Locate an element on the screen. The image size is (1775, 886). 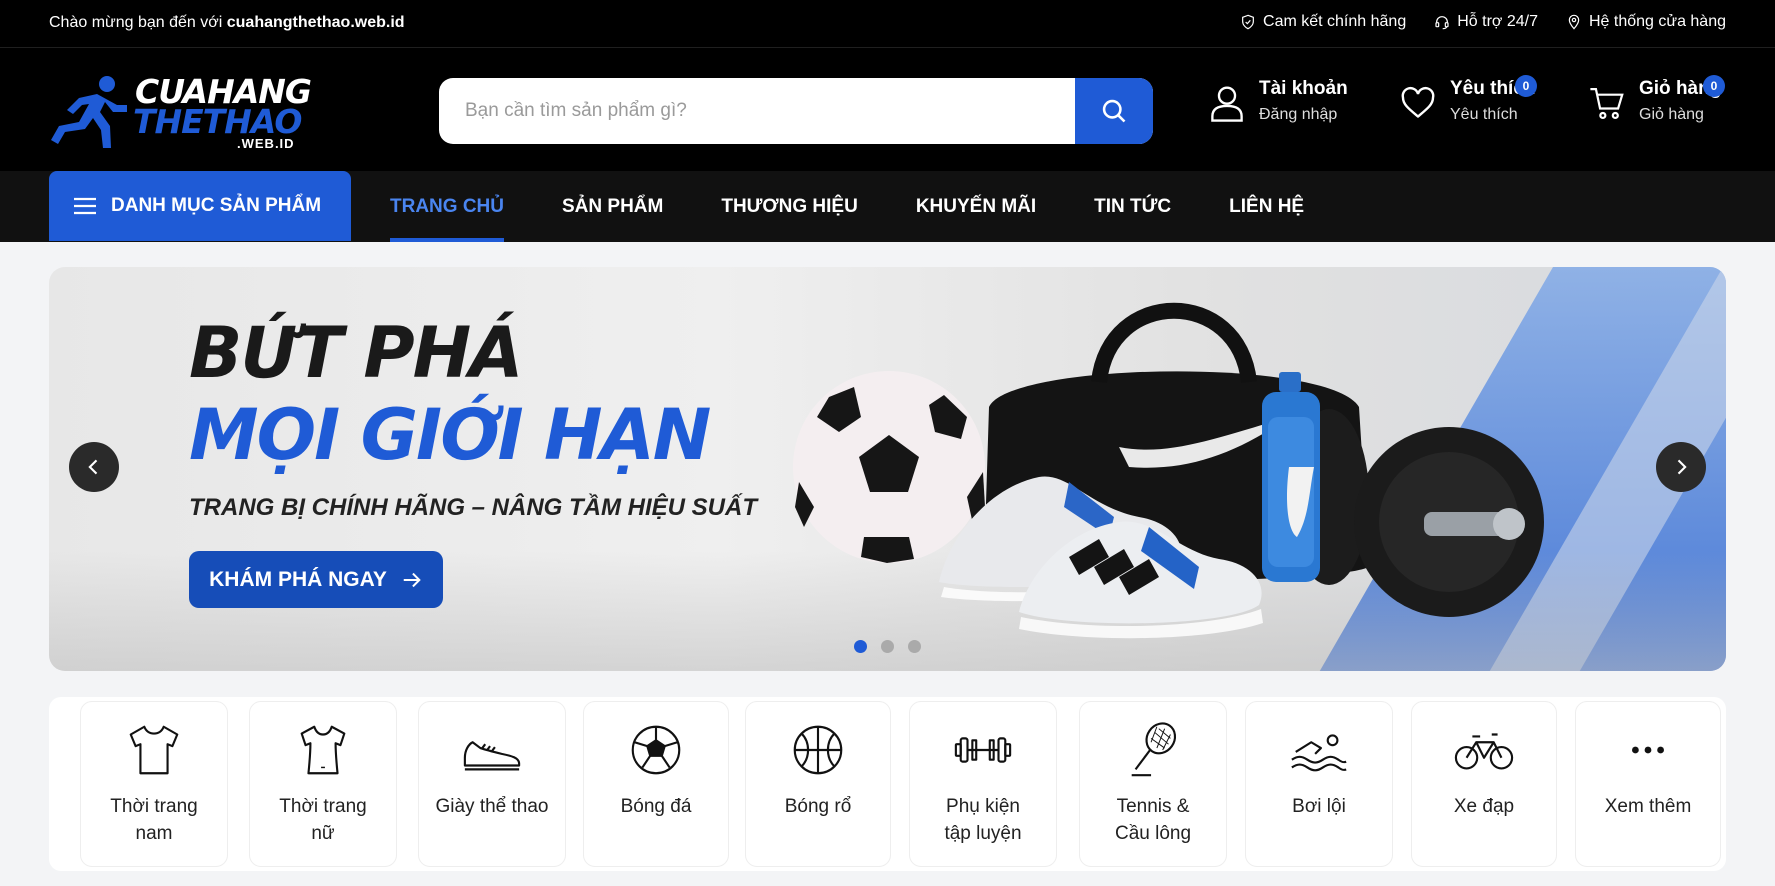
category-menu-button: DANH MỤC SẢN PHẨM is located at coordinates (200, 206).